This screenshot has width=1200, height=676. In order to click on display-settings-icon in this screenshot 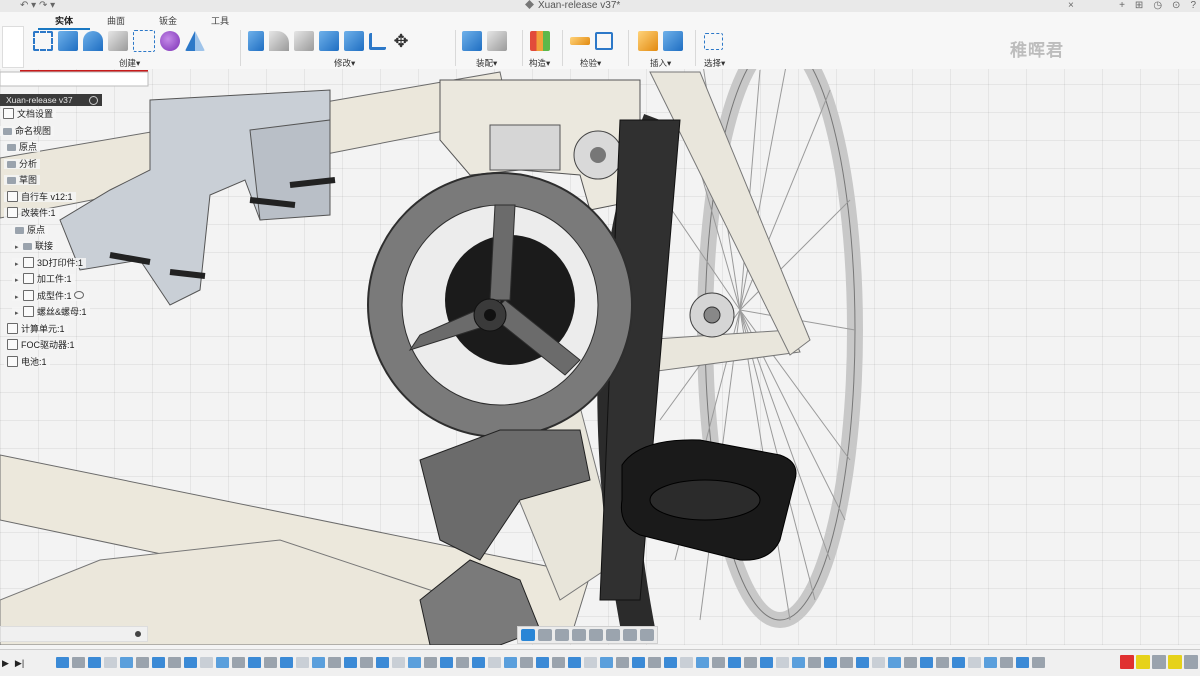, I will do `click(613, 635)`.